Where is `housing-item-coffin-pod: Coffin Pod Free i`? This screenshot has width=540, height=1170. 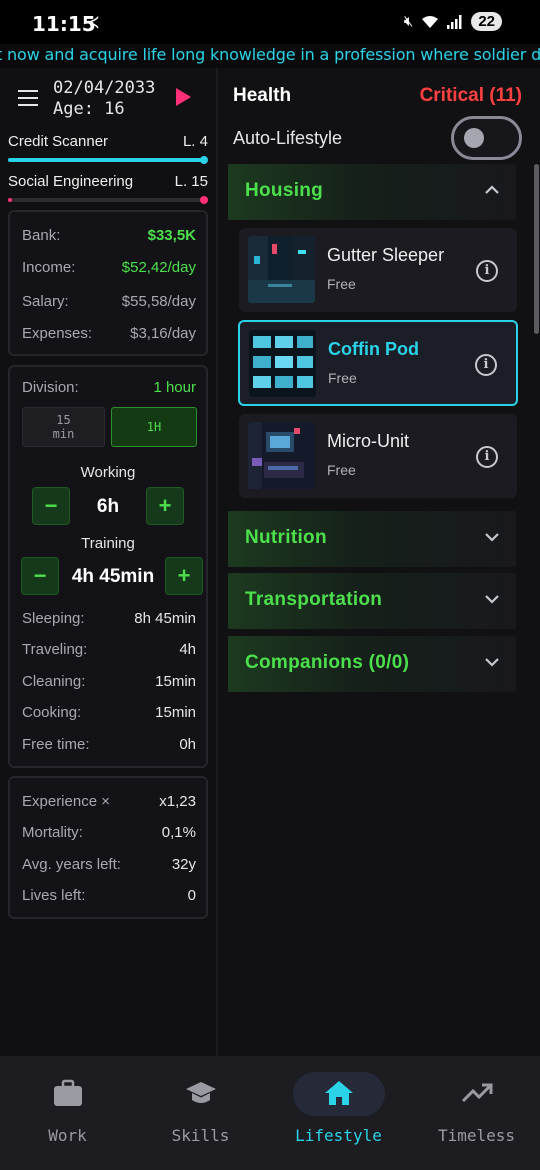 housing-item-coffin-pod: Coffin Pod Free i is located at coordinates (378, 363).